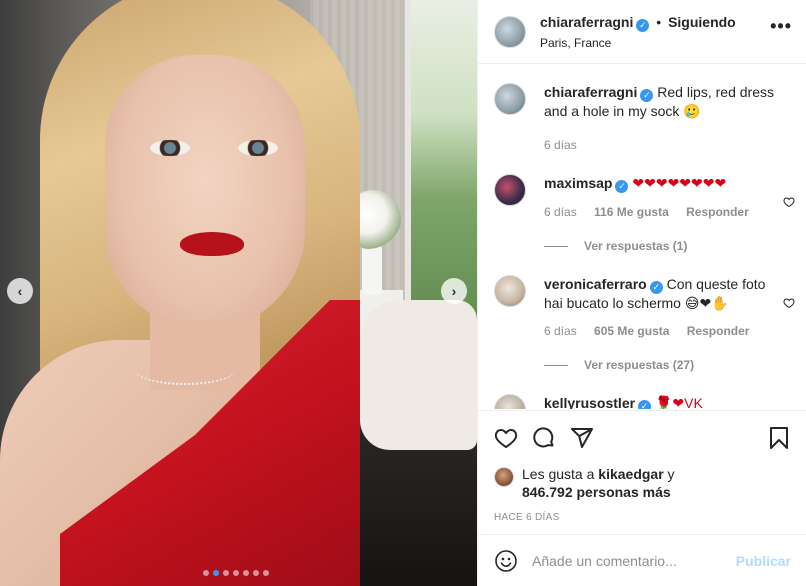 The height and width of the screenshot is (586, 806). What do you see at coordinates (372, 270) in the screenshot?
I see `photo-vase` at bounding box center [372, 270].